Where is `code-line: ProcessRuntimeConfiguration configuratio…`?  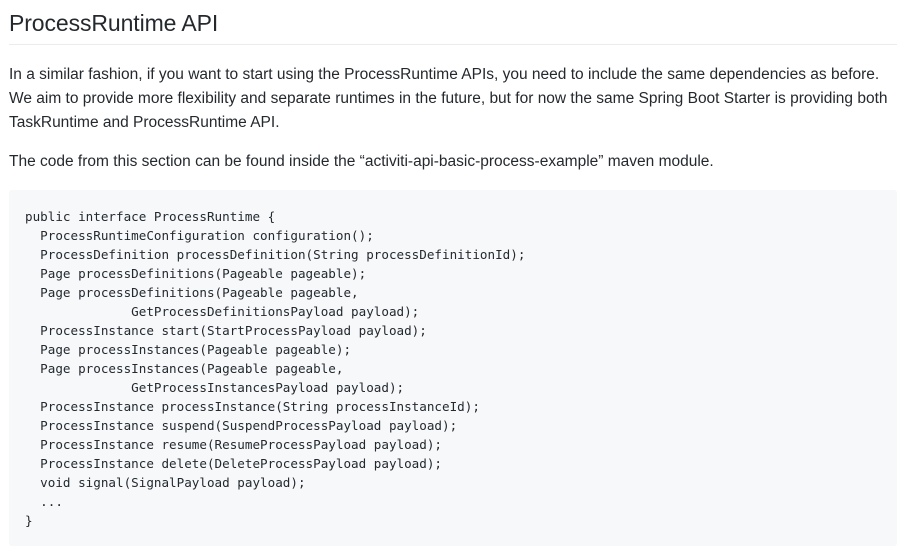
code-line: ProcessRuntimeConfiguration configuratio… is located at coordinates (199, 235).